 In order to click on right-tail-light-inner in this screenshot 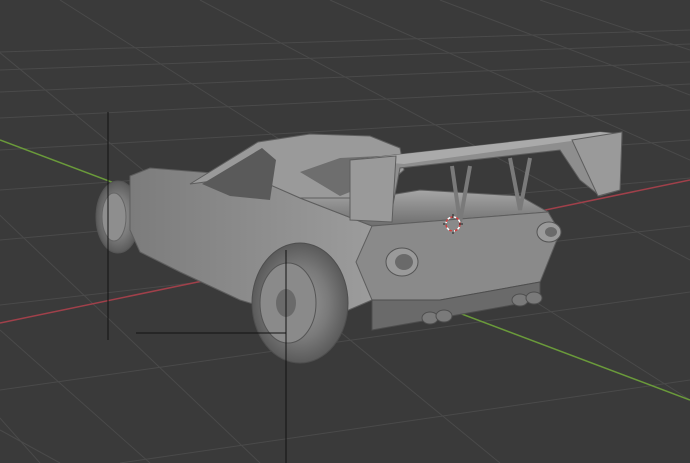, I will do `click(551, 232)`.